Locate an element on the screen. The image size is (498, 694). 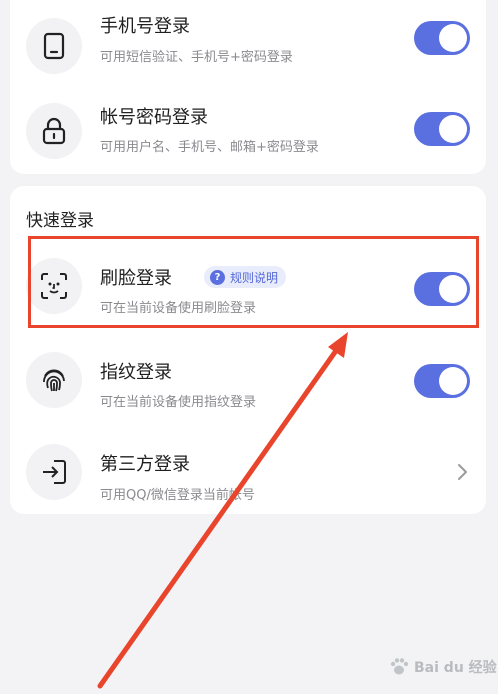
phone-icon-circle is located at coordinates (54, 46).